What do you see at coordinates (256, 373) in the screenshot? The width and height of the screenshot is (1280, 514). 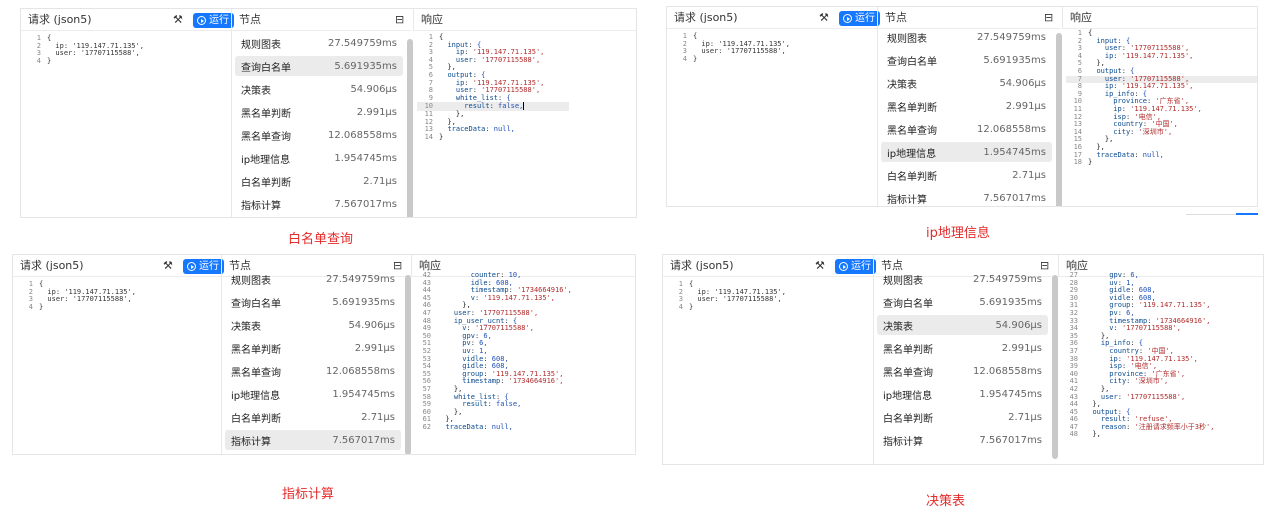 I see `node-name: 黑名单查询` at bounding box center [256, 373].